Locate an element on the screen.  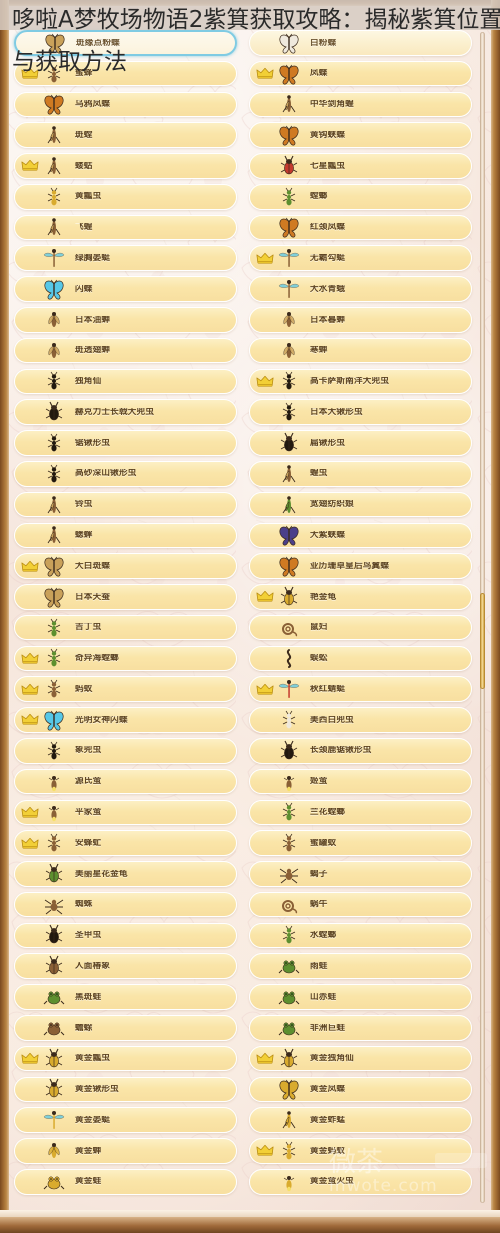
centipede-icon is located at coordinates (289, 658).